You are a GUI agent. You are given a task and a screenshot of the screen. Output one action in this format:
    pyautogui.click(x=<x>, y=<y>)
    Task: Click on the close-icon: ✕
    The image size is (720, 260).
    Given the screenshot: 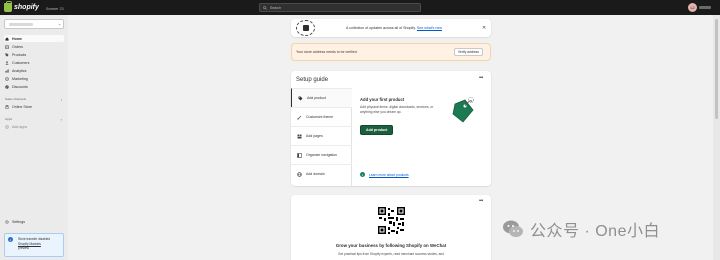 What is the action you would take?
    pyautogui.click(x=484, y=28)
    